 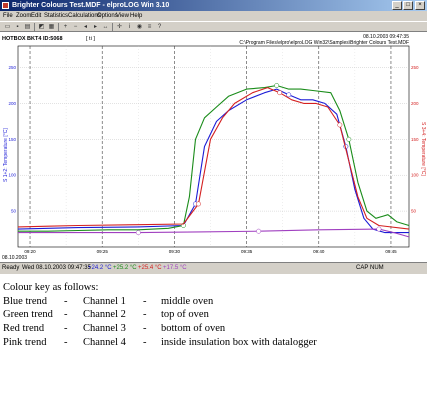 I want to click on close-button: ×, so click(x=420, y=5).